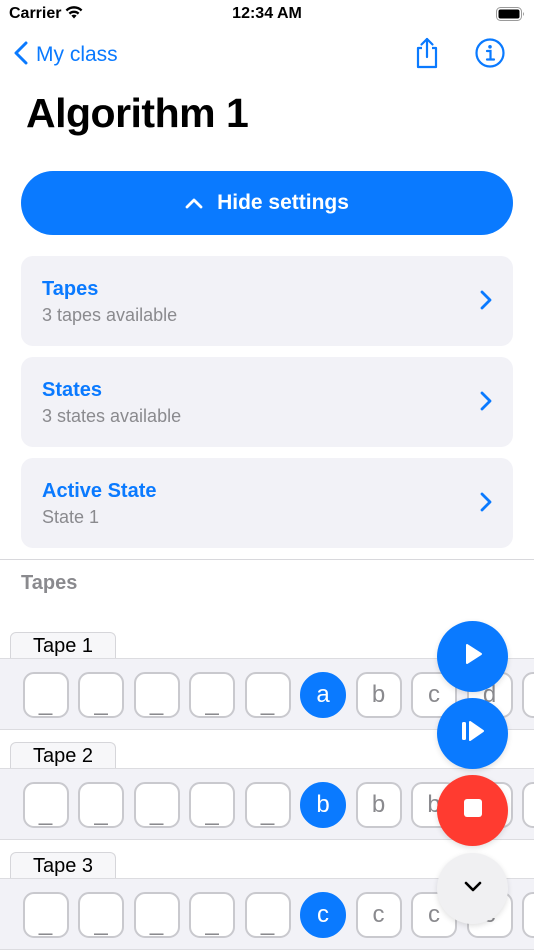 The height and width of the screenshot is (950, 534). I want to click on page-title: Algorithm 1, so click(137, 113).